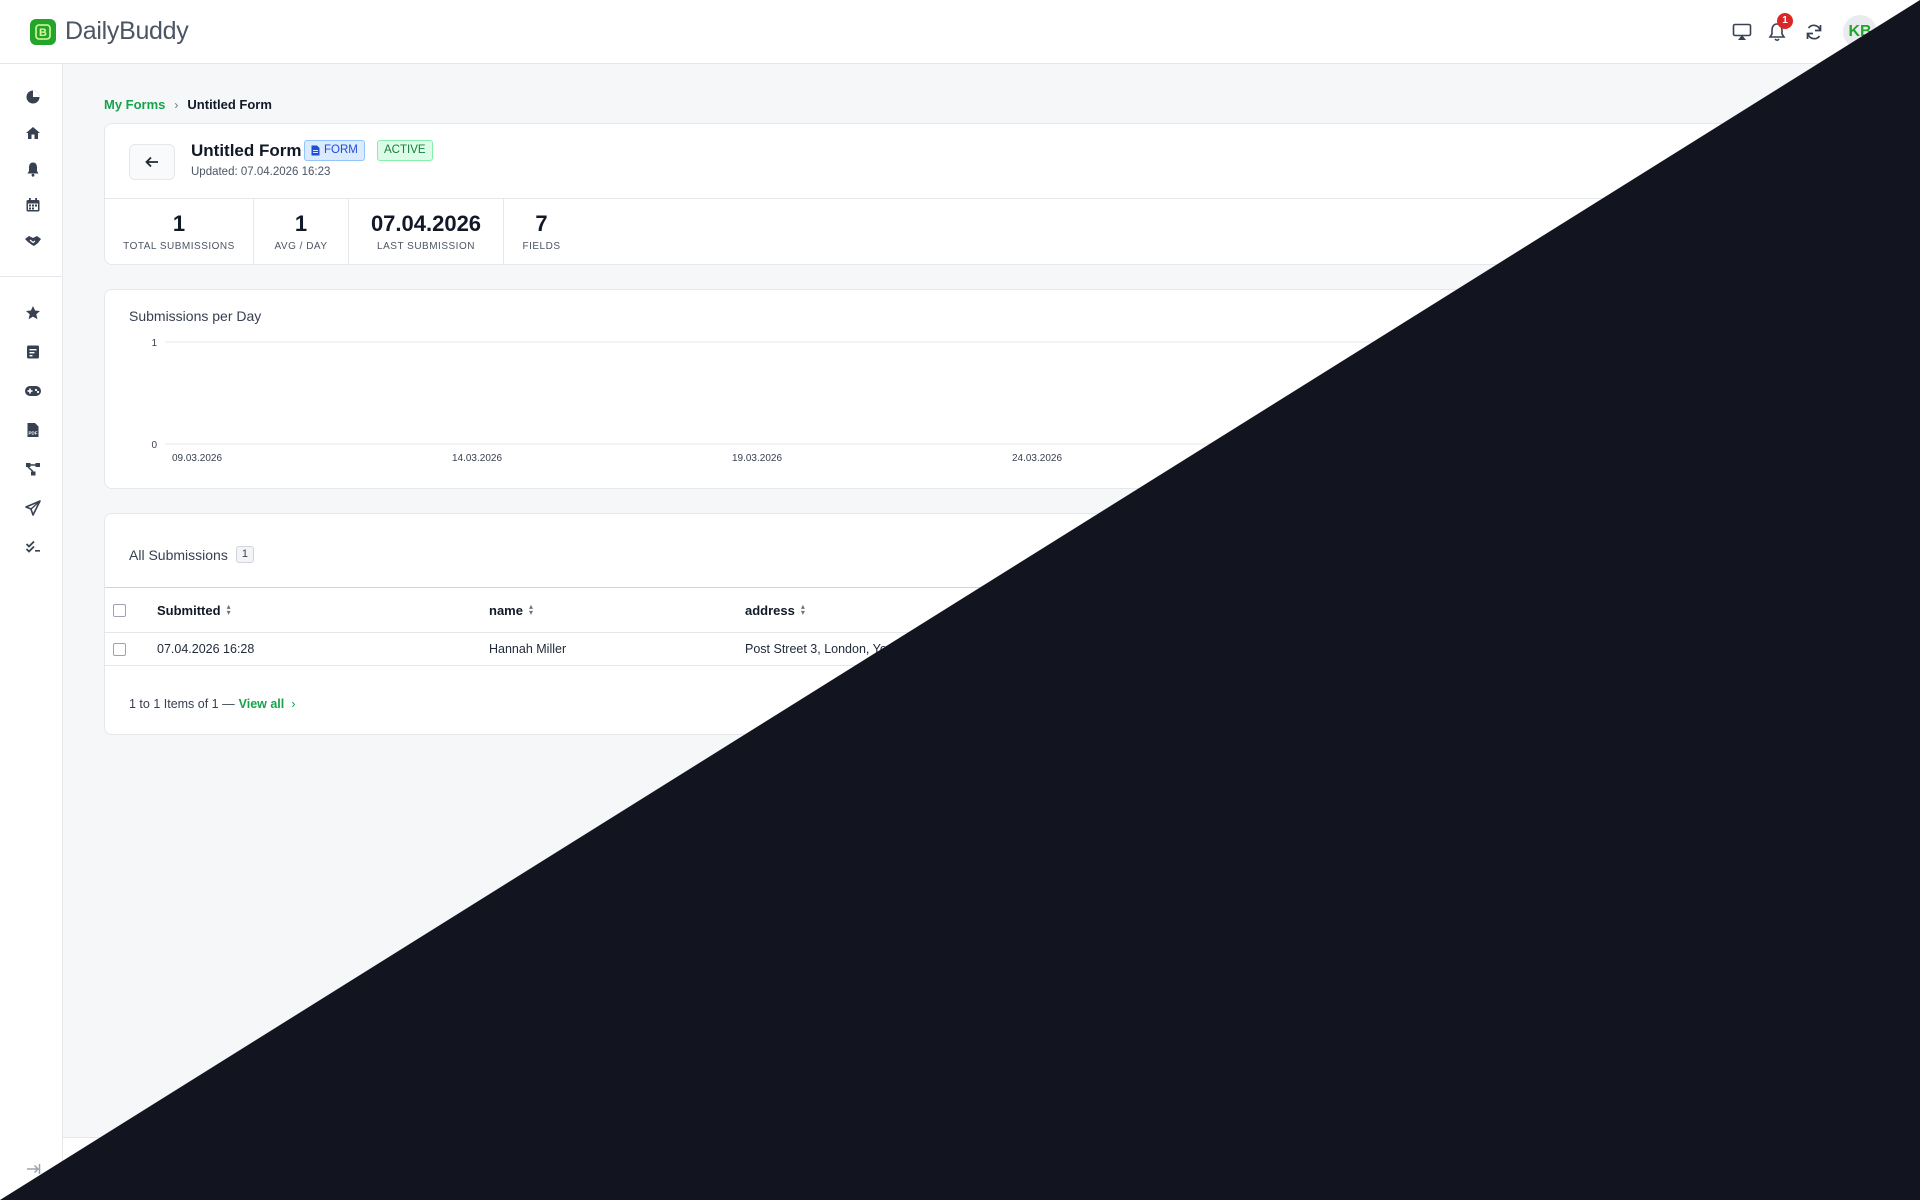  I want to click on x-tick-label: 03.04.2026, so click(1597, 458).